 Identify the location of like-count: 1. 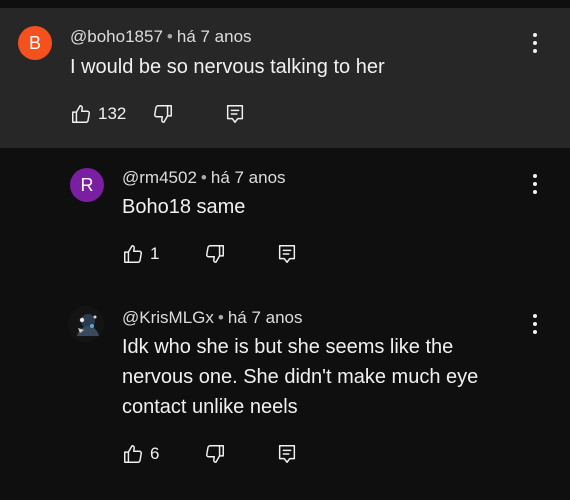
(155, 253).